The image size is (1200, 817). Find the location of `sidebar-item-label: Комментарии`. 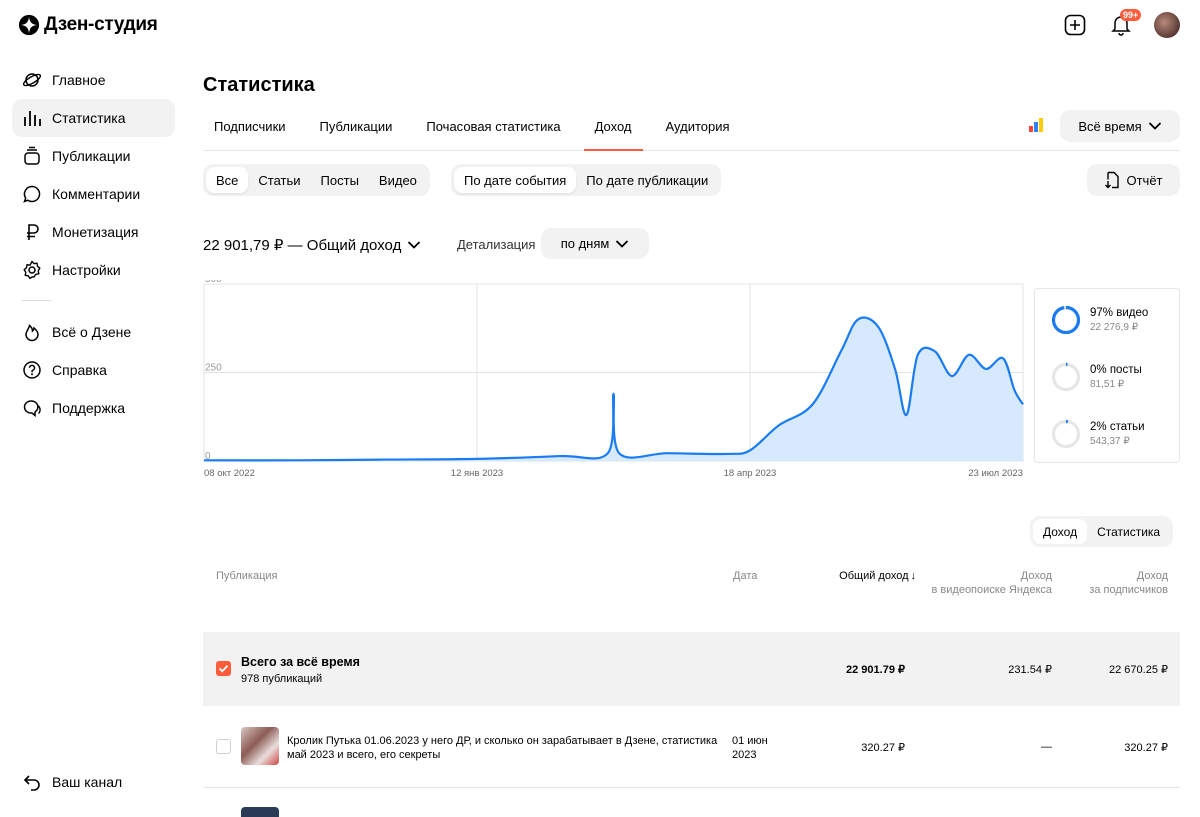

sidebar-item-label: Комментарии is located at coordinates (96, 194).